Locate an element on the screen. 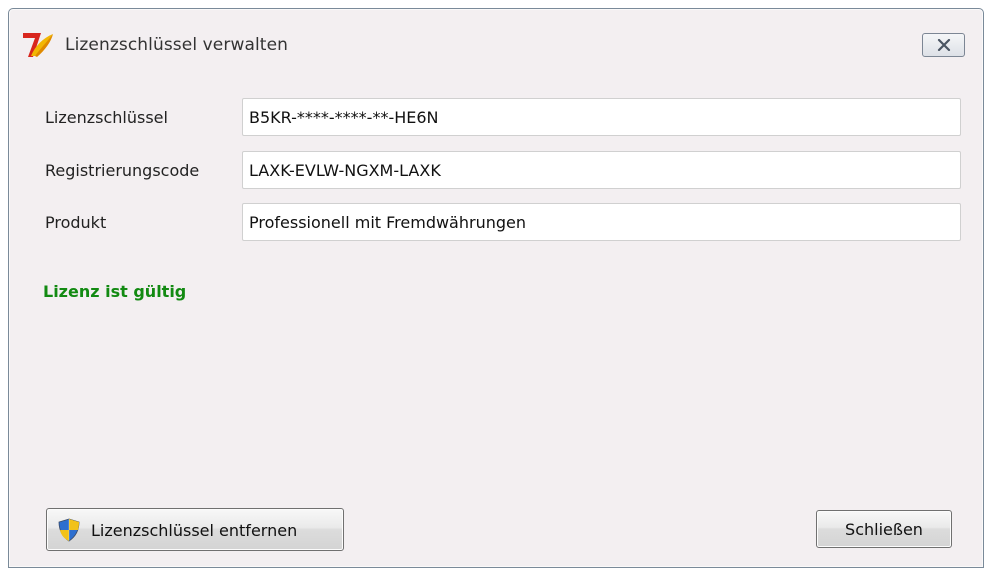  remove-license-key-button: Lizenzschlüssel entfernen is located at coordinates (195, 529).